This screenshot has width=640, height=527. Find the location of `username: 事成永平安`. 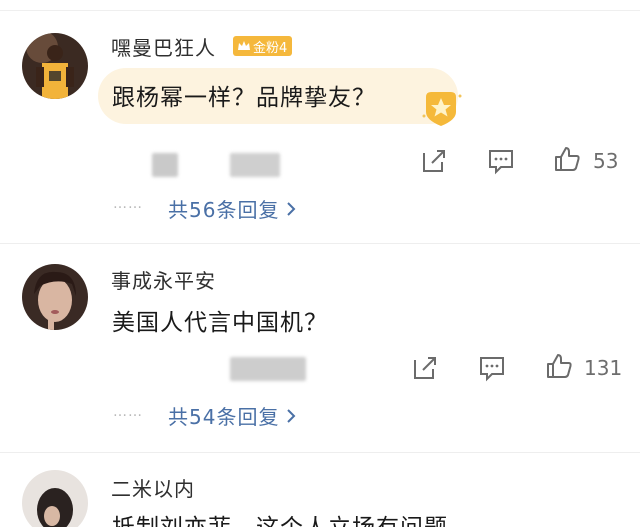

username: 事成永平安 is located at coordinates (163, 279).